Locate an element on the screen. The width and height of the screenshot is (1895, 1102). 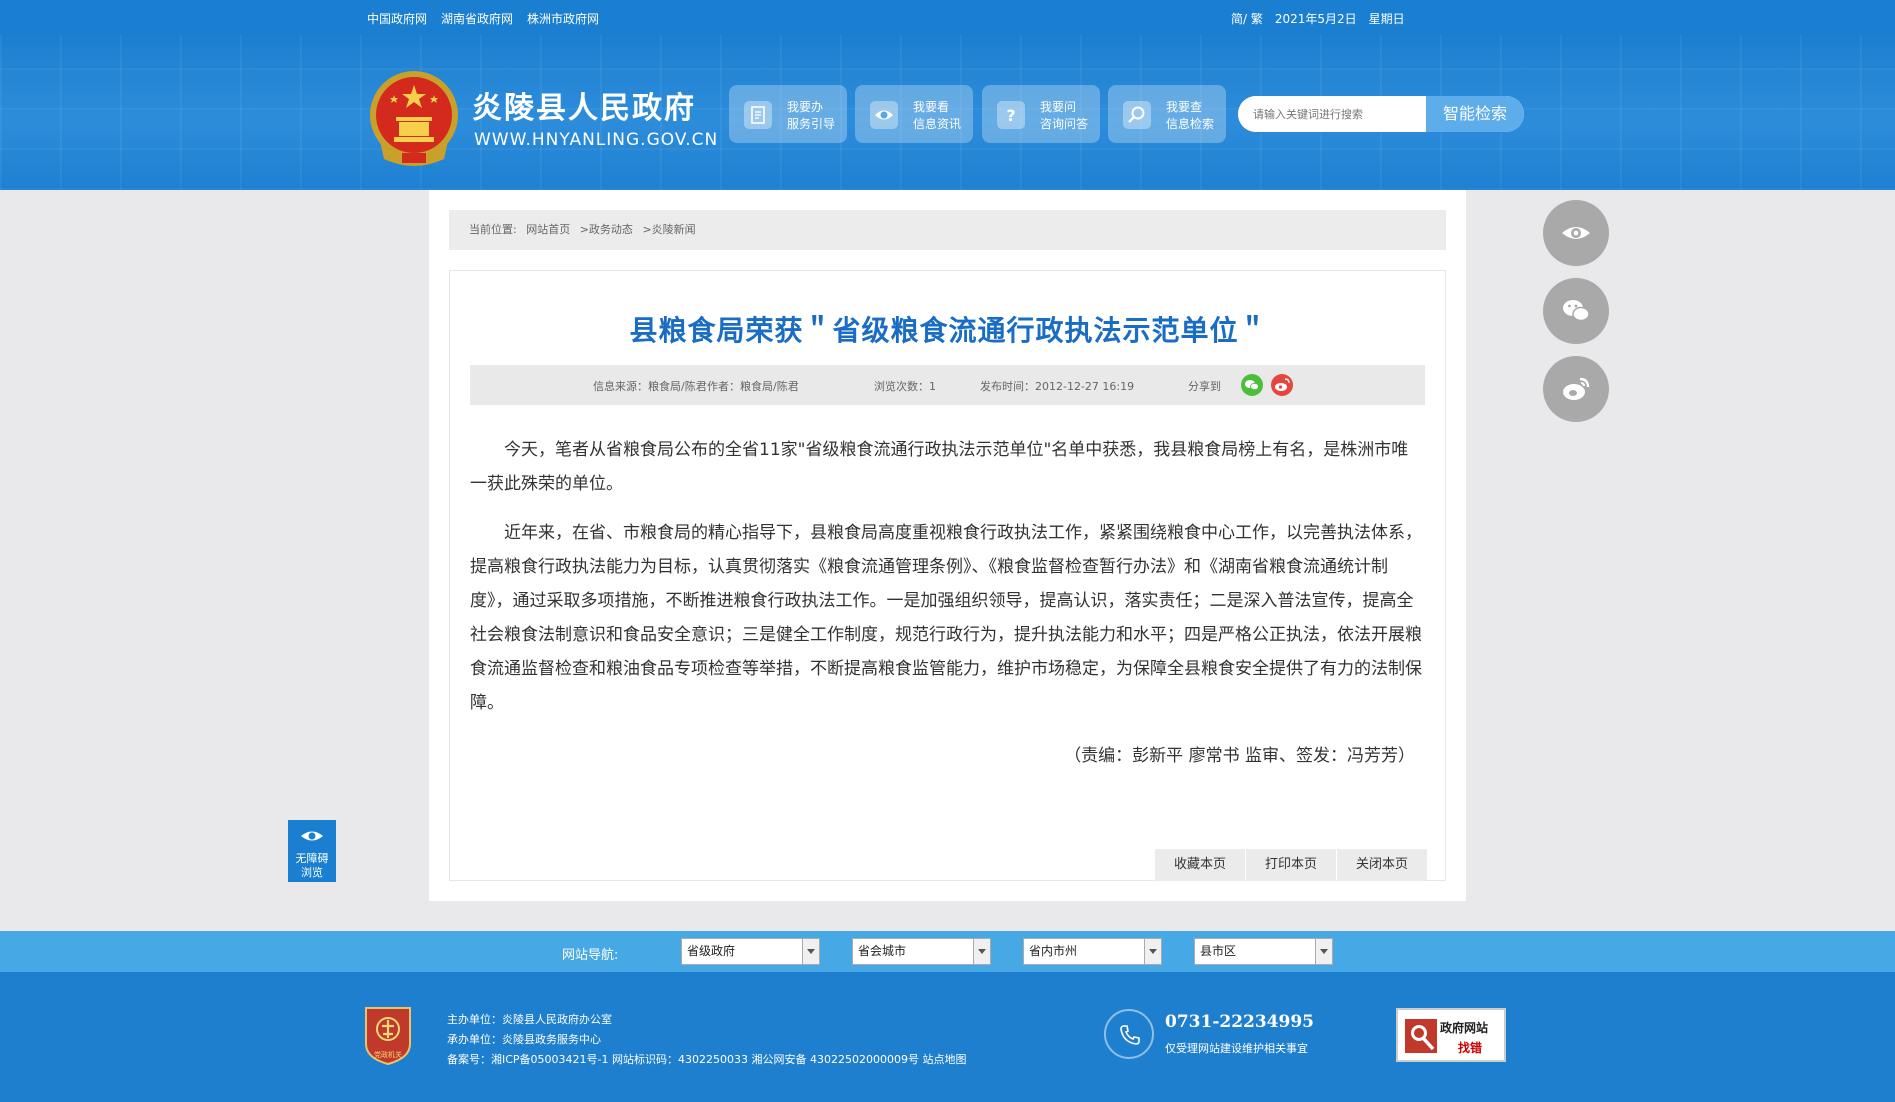
search-input is located at coordinates (1332, 114).